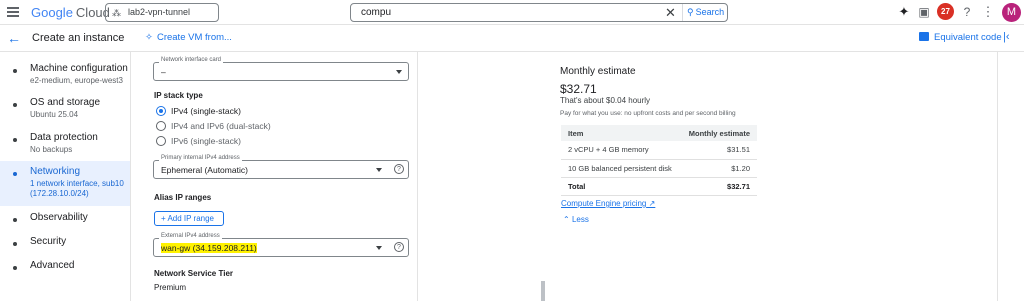 Image resolution: width=1024 pixels, height=301 pixels. What do you see at coordinates (54, 114) in the screenshot?
I see `sidebar-item-subtitle: Ubuntu 25.04` at bounding box center [54, 114].